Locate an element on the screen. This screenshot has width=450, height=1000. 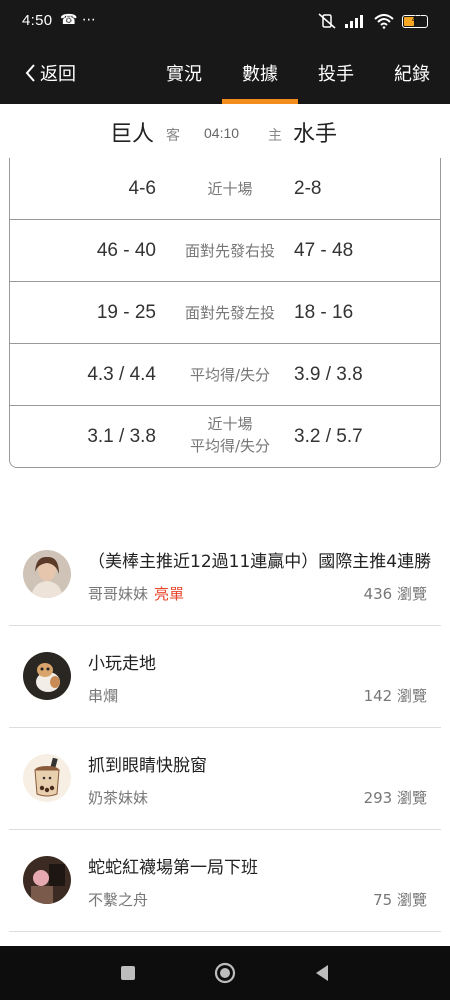
post-views: 436 瀏覽 is located at coordinates (395, 594).